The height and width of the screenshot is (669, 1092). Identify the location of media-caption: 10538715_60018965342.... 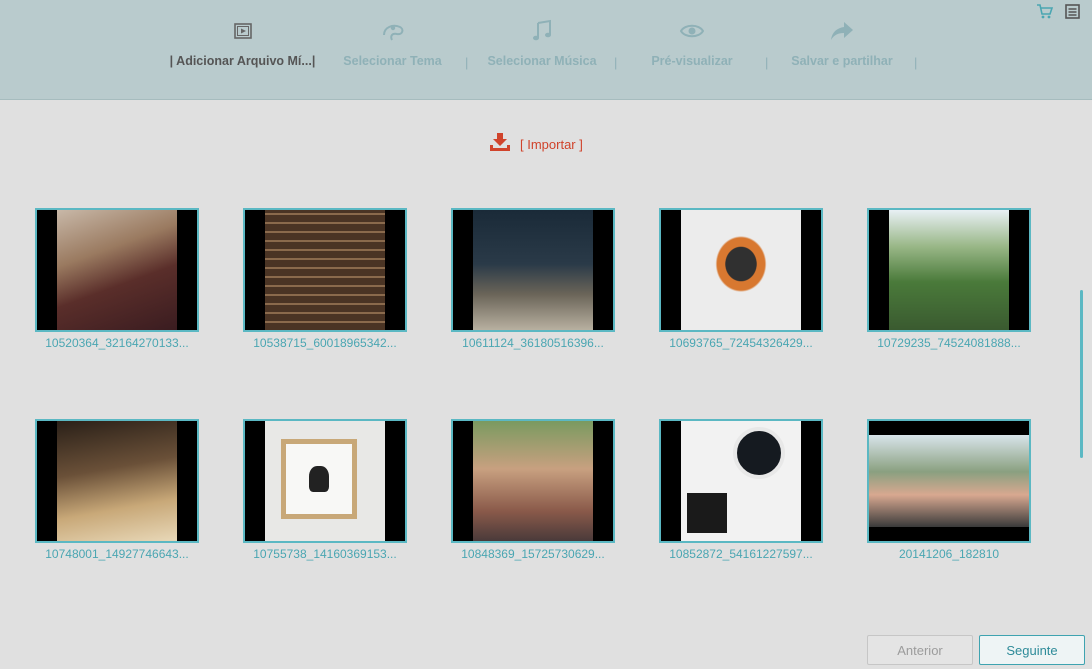
(325, 343).